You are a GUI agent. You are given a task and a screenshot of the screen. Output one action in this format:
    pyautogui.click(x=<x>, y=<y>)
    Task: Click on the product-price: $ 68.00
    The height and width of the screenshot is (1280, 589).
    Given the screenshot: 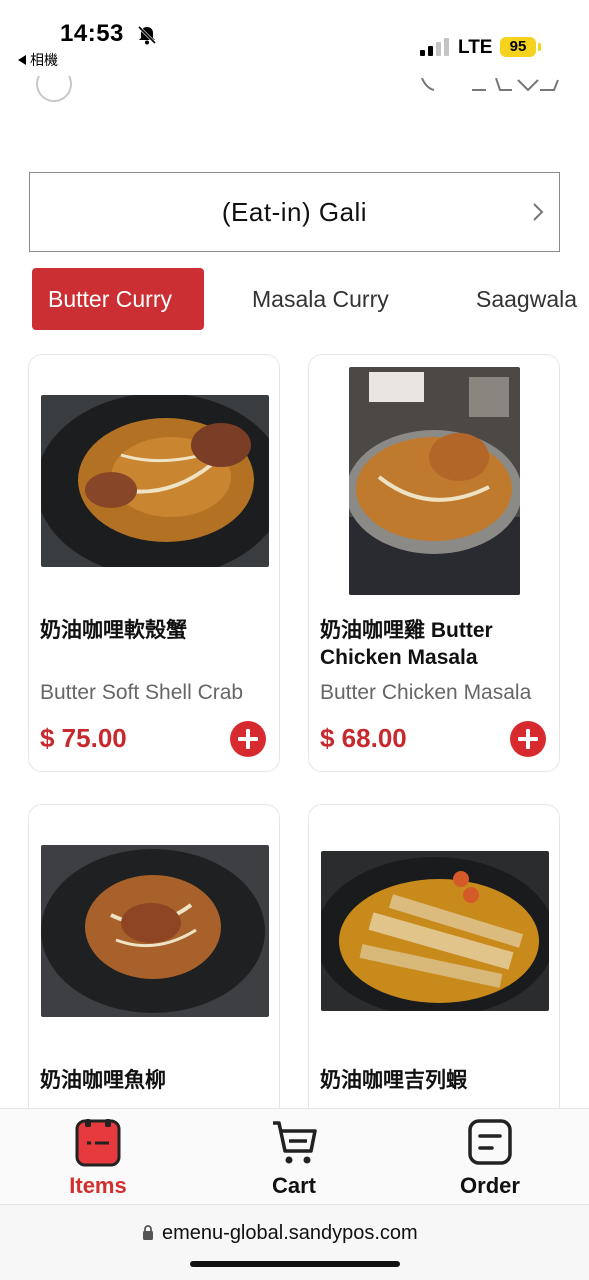 What is the action you would take?
    pyautogui.click(x=363, y=738)
    